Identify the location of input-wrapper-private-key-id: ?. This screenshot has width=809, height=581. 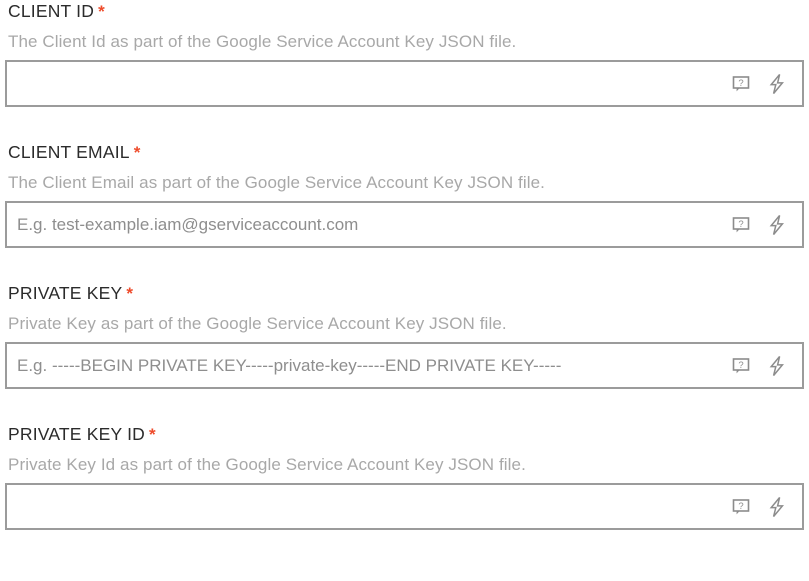
(404, 506).